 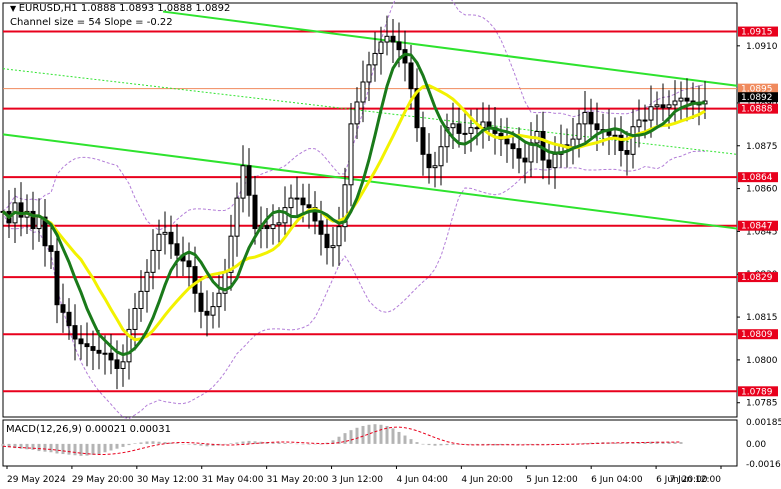 What do you see at coordinates (298, 480) in the screenshot?
I see `x-tick-label: 31 May 20:00` at bounding box center [298, 480].